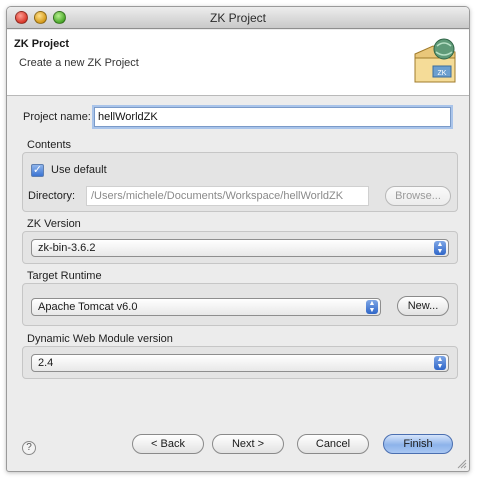  I want to click on title-bar: ZK Project, so click(238, 18).